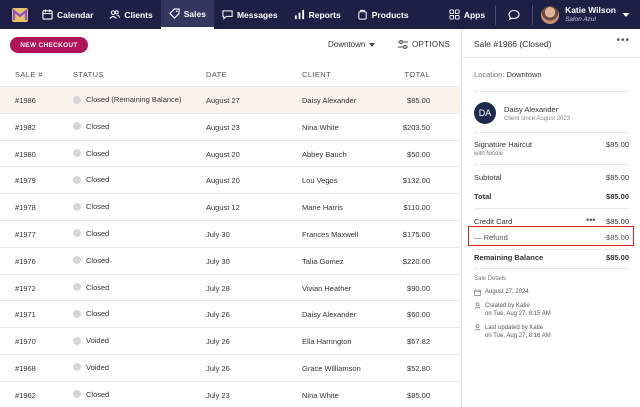 The width and height of the screenshot is (640, 407). I want to click on sale-date: August 12, so click(223, 208).